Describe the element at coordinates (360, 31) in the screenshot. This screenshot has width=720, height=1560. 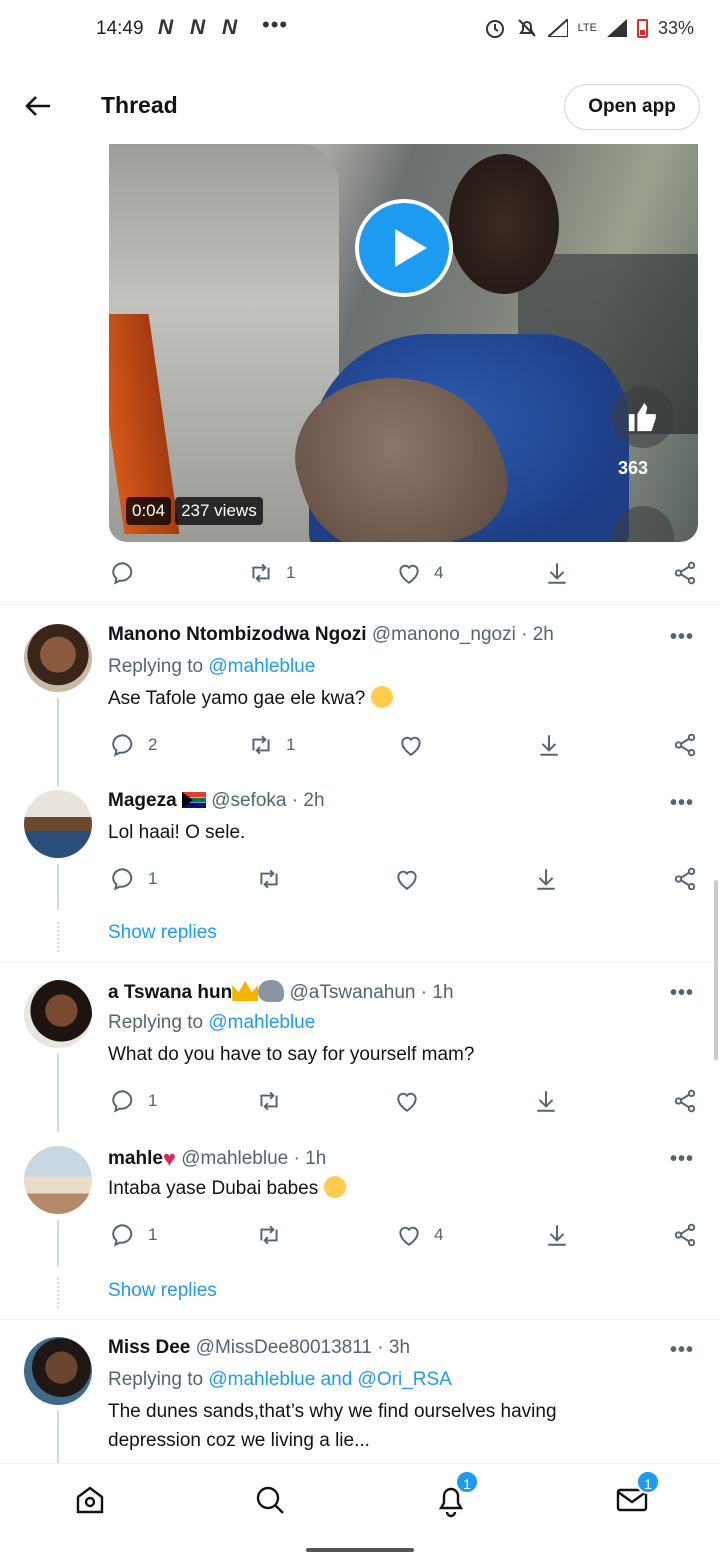
I see `status-bar: 14:49 N N N ••• LTE 33%` at that location.